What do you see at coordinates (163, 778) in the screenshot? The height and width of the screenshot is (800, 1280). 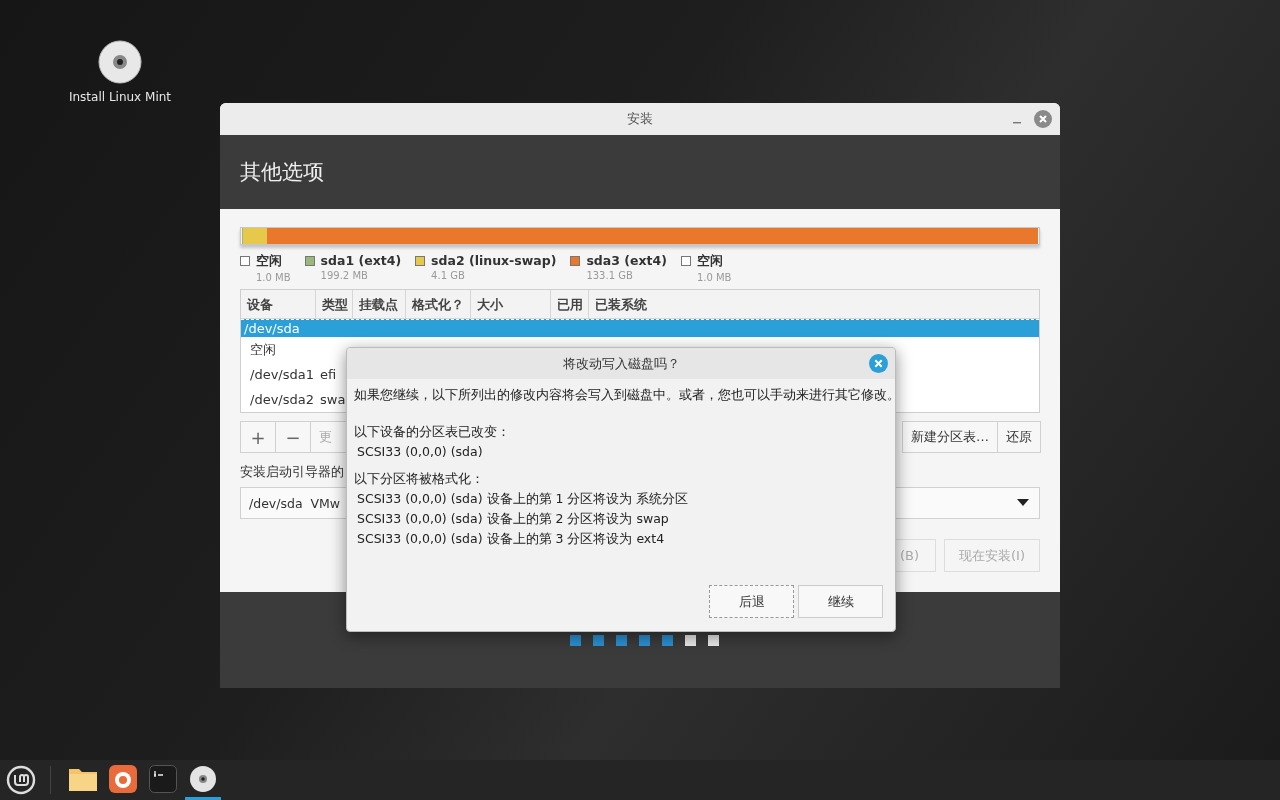 I see `terminal-icon` at bounding box center [163, 778].